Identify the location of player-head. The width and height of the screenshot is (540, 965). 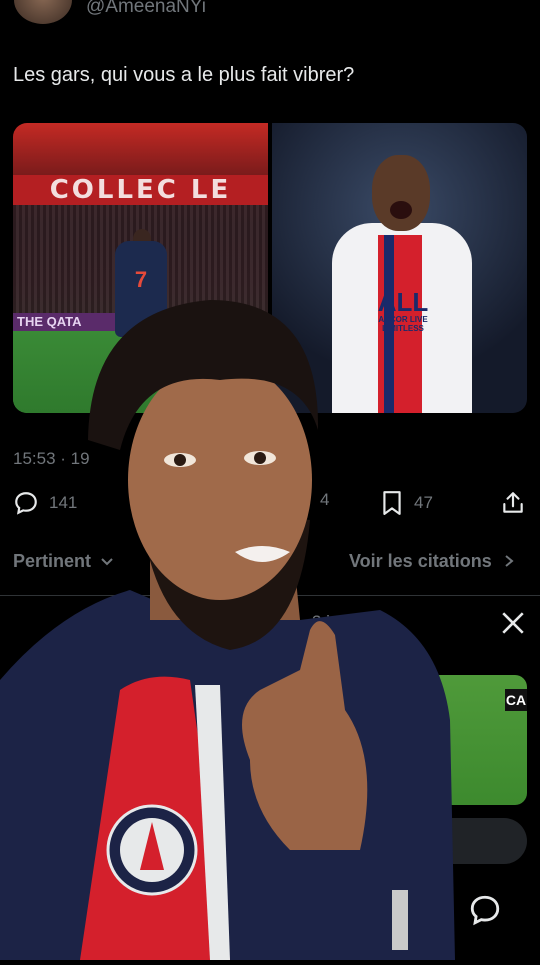
(401, 193).